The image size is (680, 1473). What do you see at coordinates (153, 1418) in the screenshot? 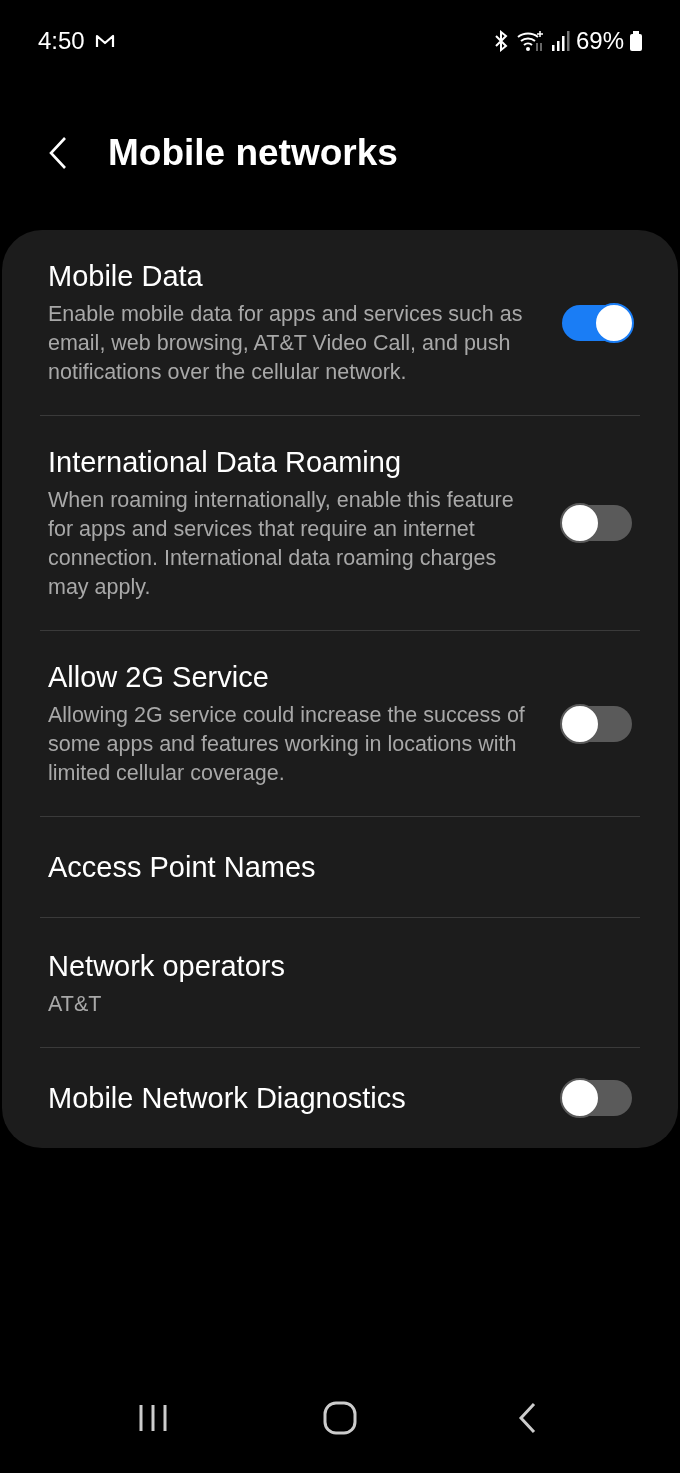
I see `recent-apps-icon` at bounding box center [153, 1418].